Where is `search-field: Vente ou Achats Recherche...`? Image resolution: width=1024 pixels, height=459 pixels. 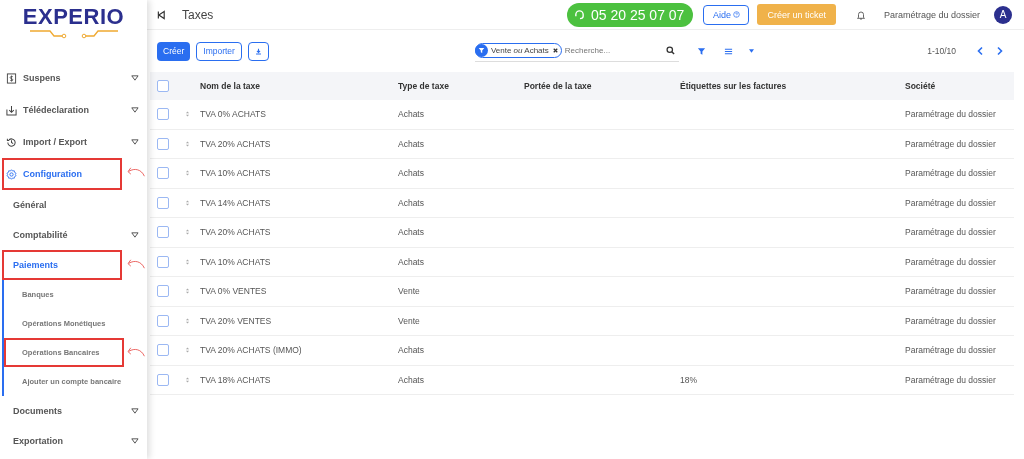 search-field: Vente ou Achats Recherche... is located at coordinates (576, 51).